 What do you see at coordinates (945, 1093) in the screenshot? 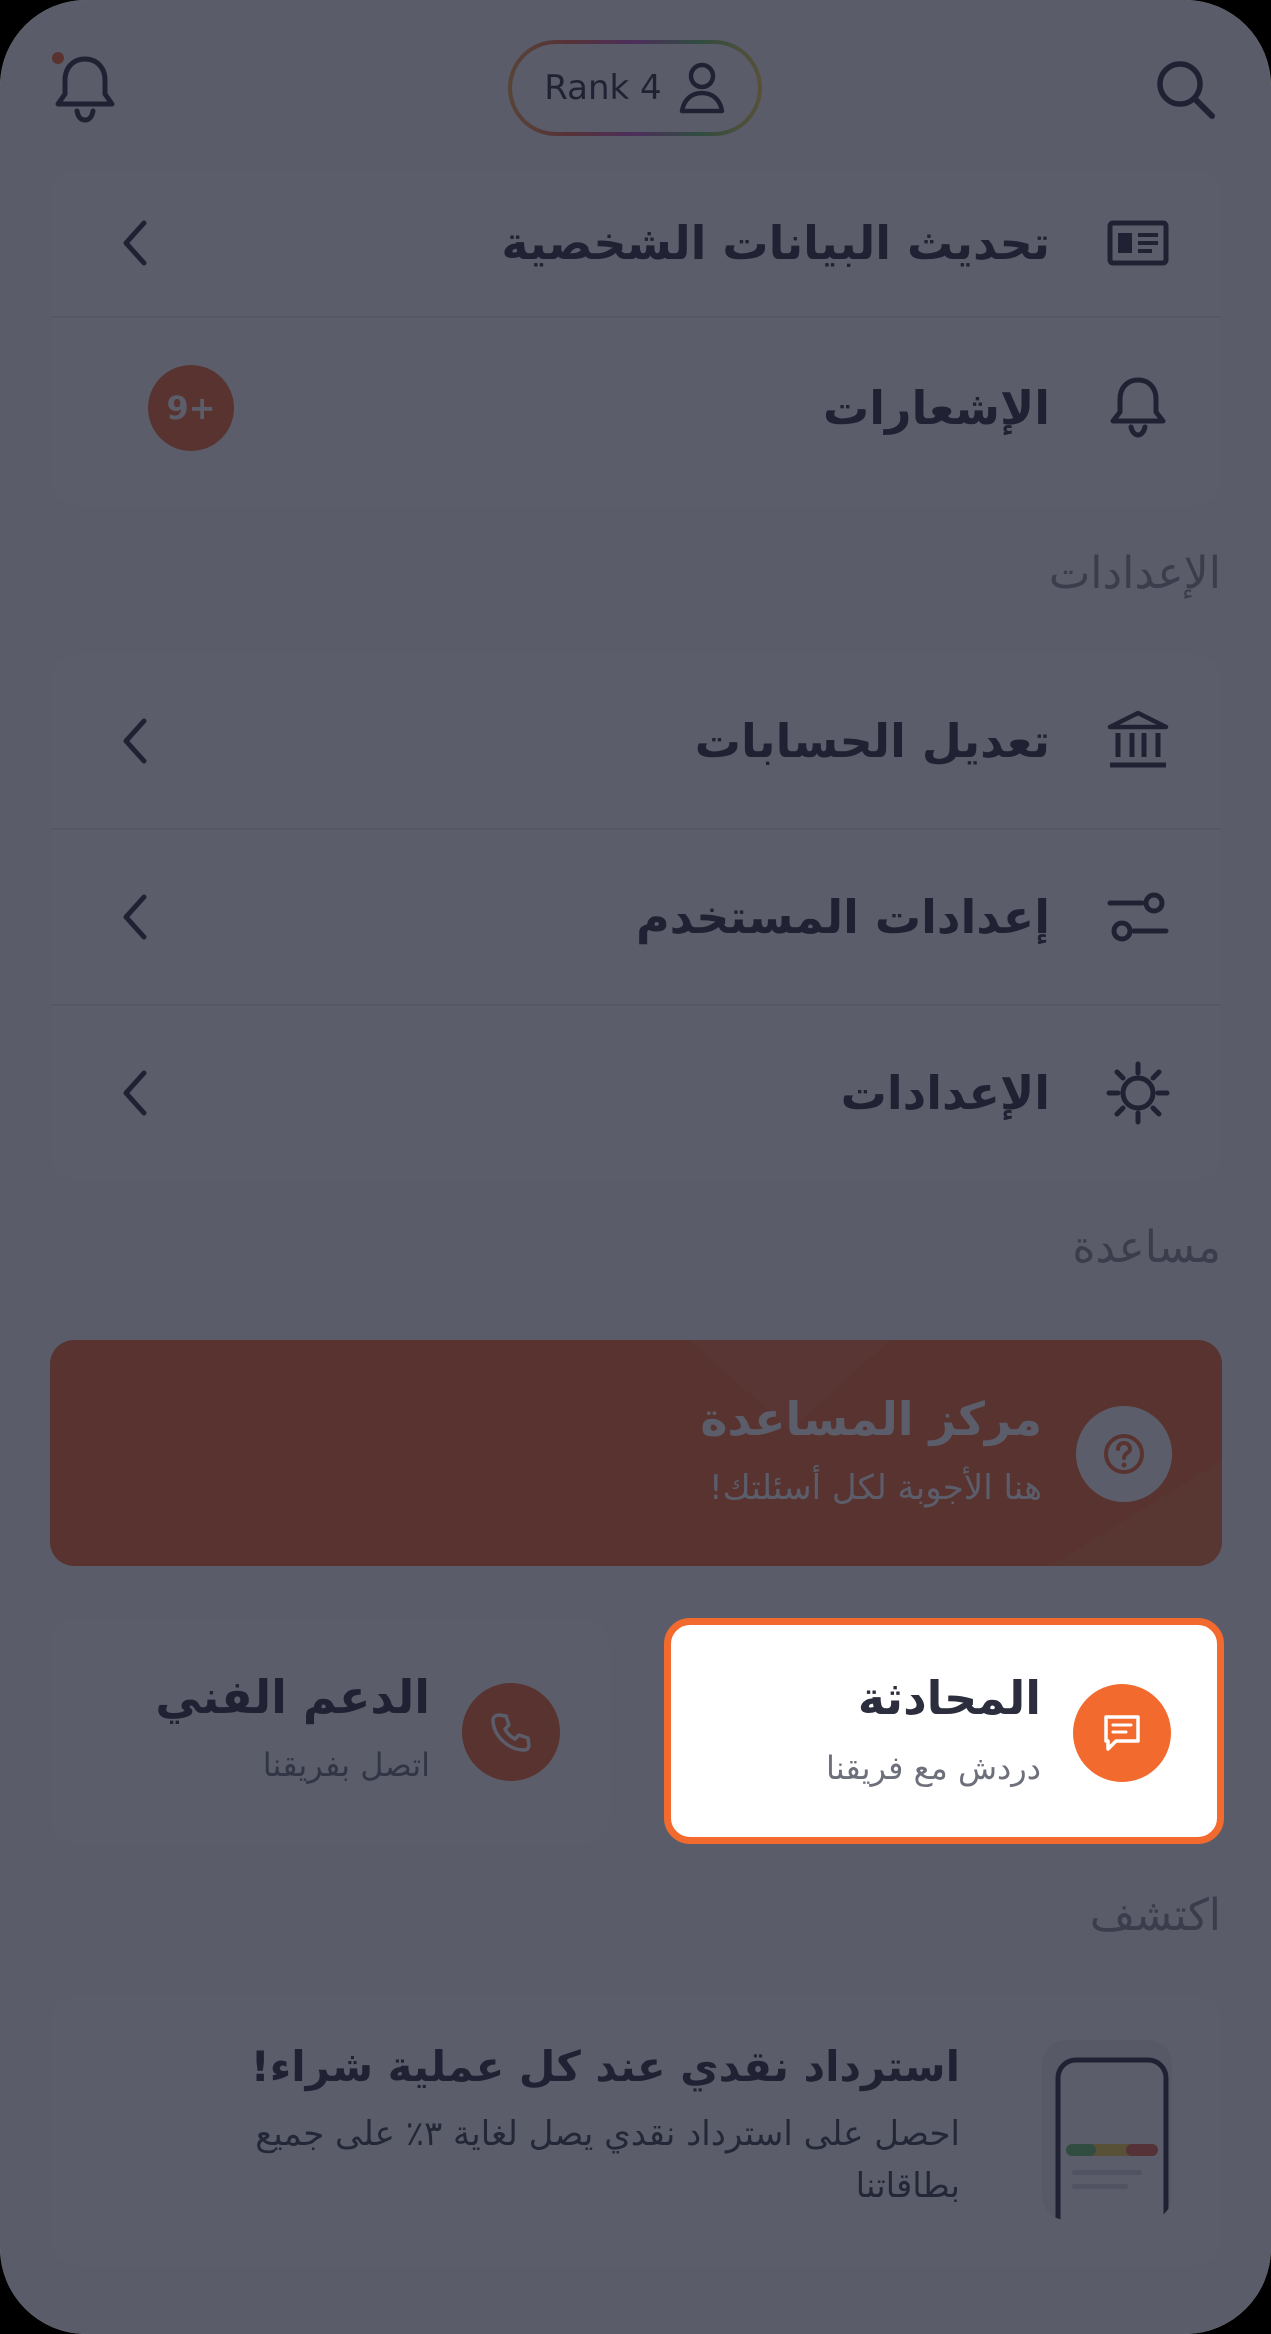
I see `settings-label: الإعدادات` at bounding box center [945, 1093].